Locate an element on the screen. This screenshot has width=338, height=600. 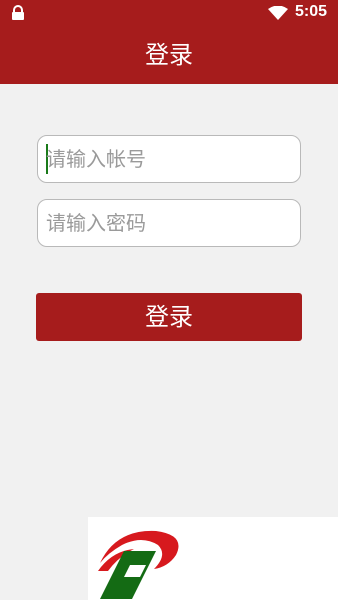
status-time: 5:05 is located at coordinates (311, 11).